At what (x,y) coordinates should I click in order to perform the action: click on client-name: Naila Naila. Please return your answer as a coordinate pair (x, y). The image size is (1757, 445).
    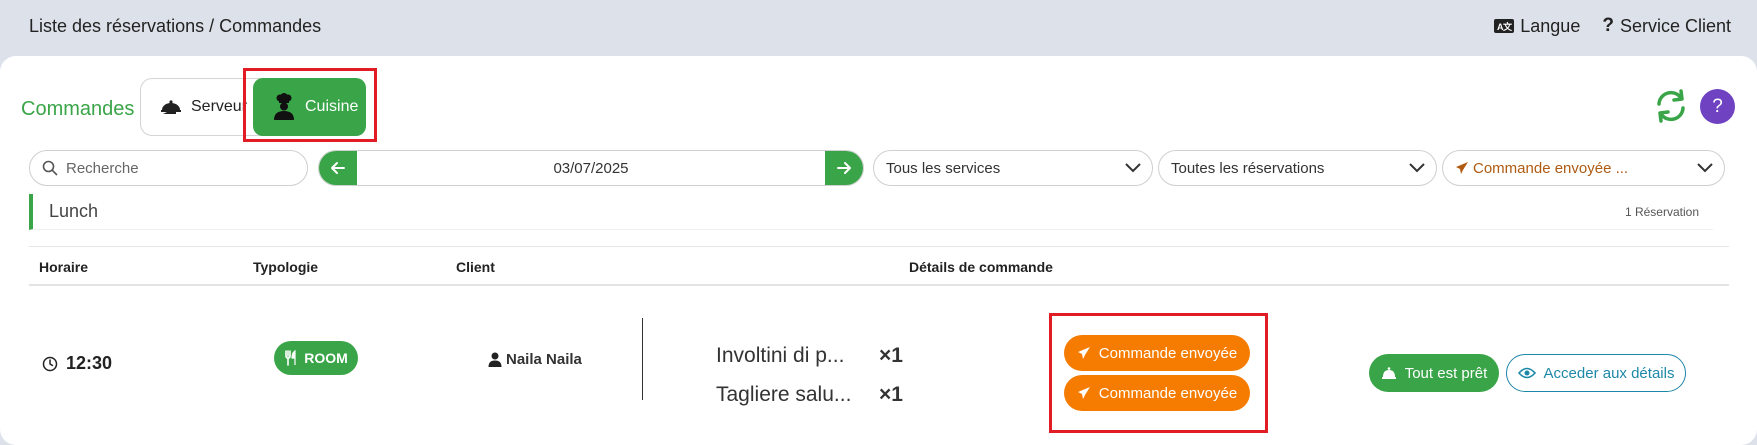
    Looking at the image, I should click on (535, 359).